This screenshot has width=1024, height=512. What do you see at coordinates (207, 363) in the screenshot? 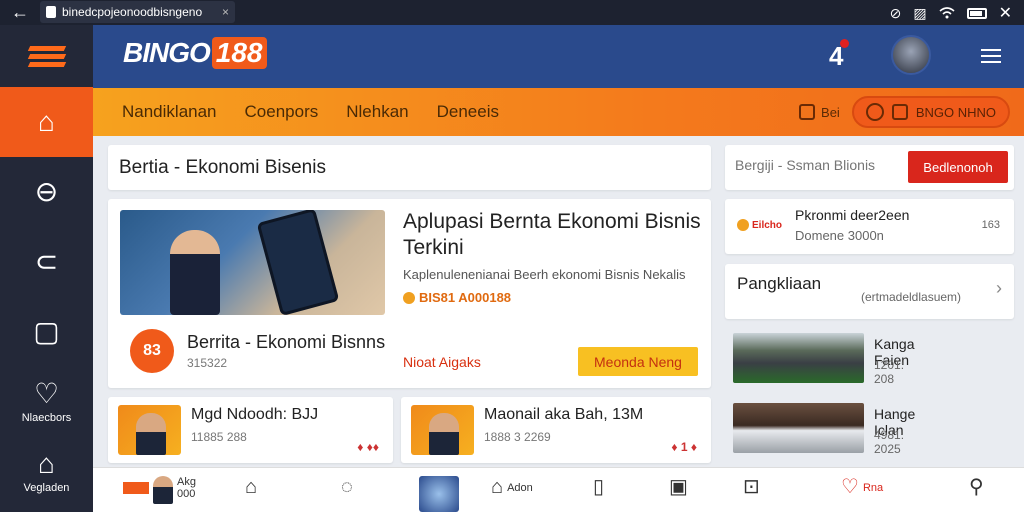
I see `featured-subnum: 315322` at bounding box center [207, 363].